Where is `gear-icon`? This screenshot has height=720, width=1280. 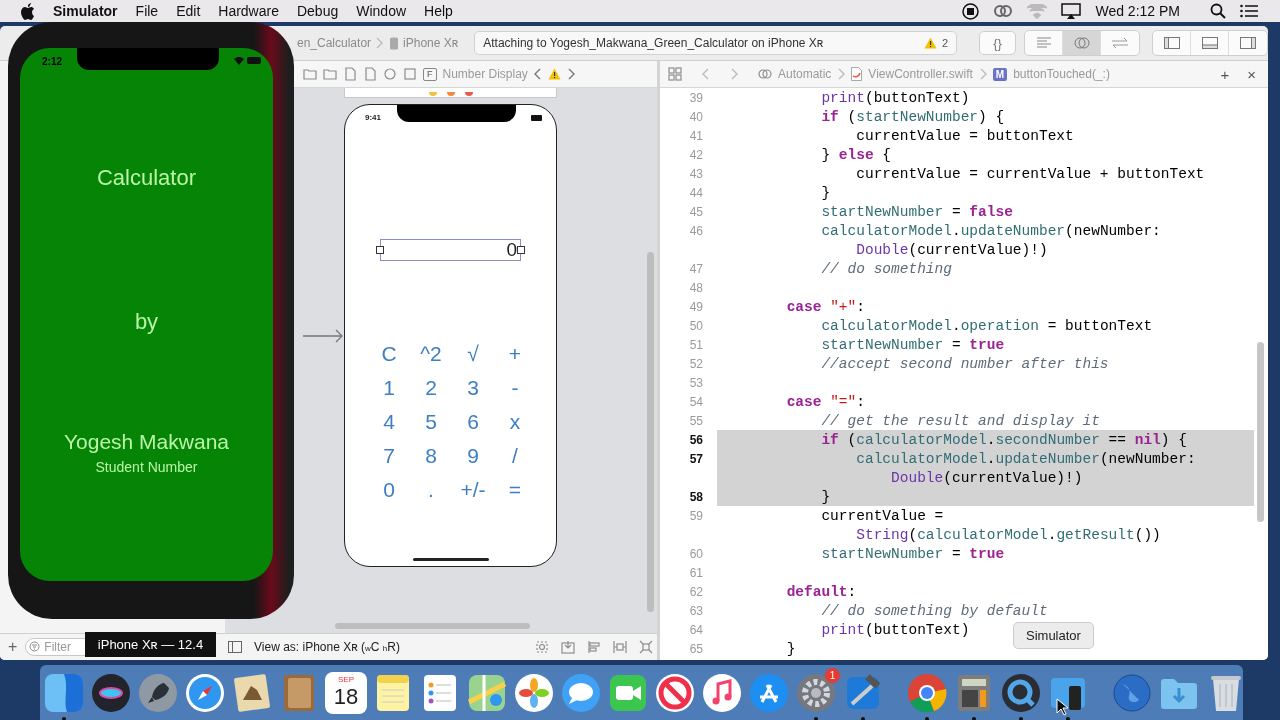 gear-icon is located at coordinates (816, 692).